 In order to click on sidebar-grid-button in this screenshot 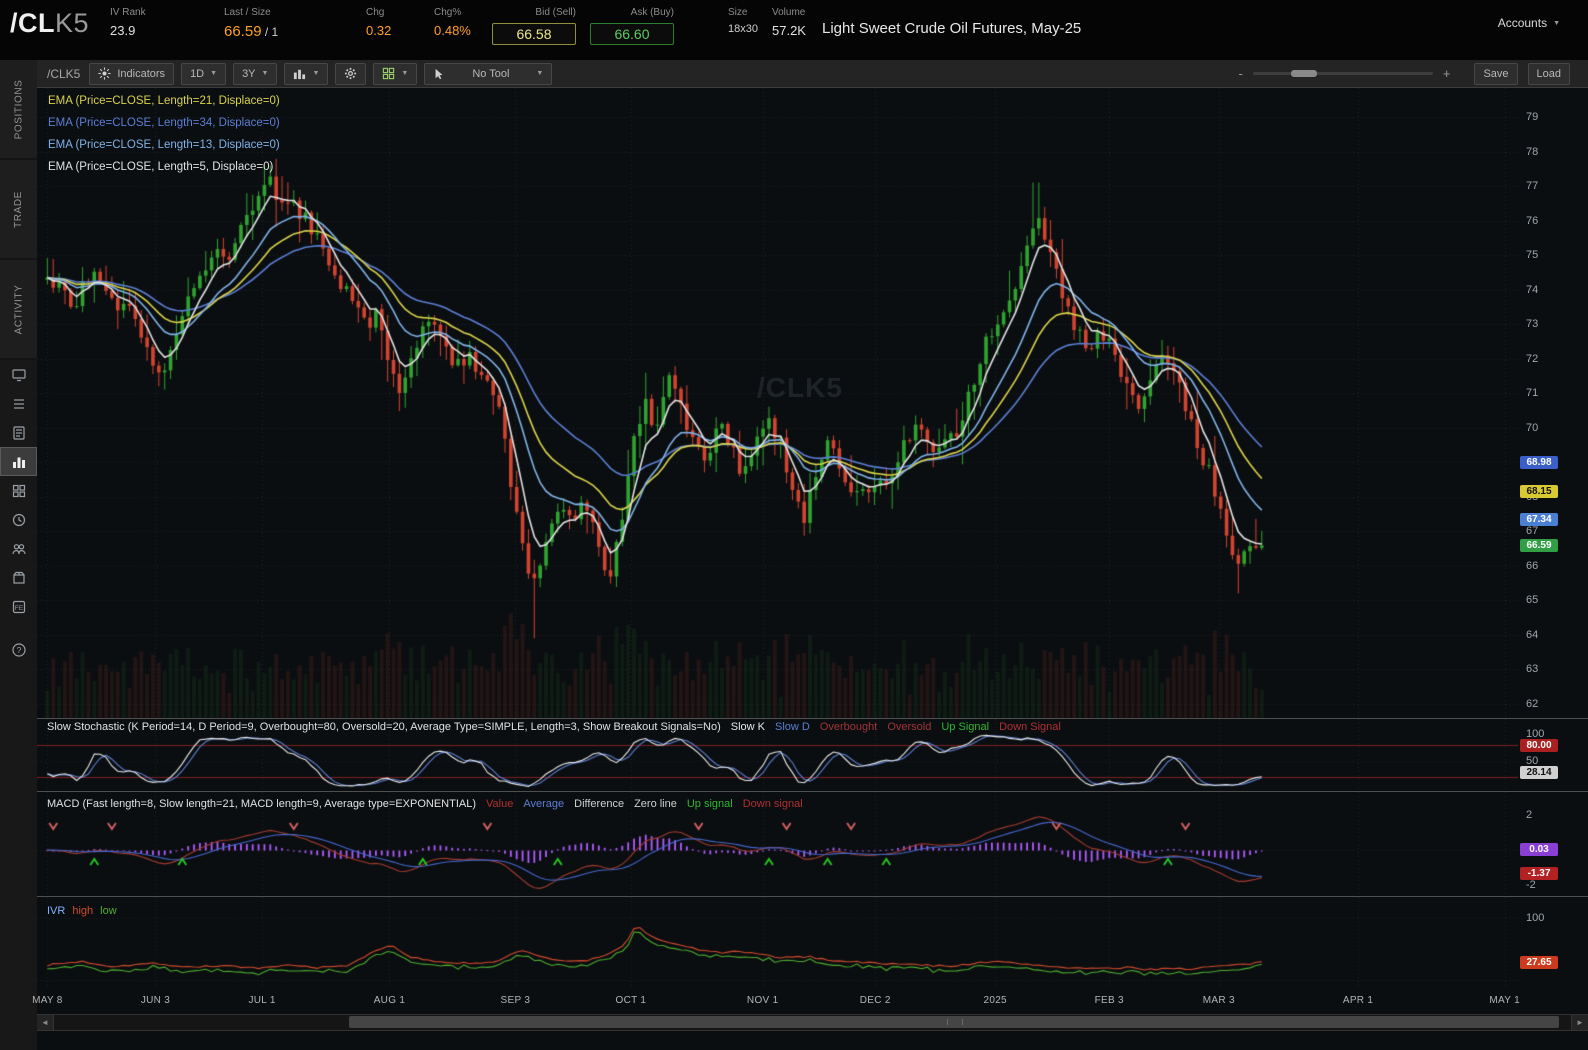, I will do `click(18, 490)`.